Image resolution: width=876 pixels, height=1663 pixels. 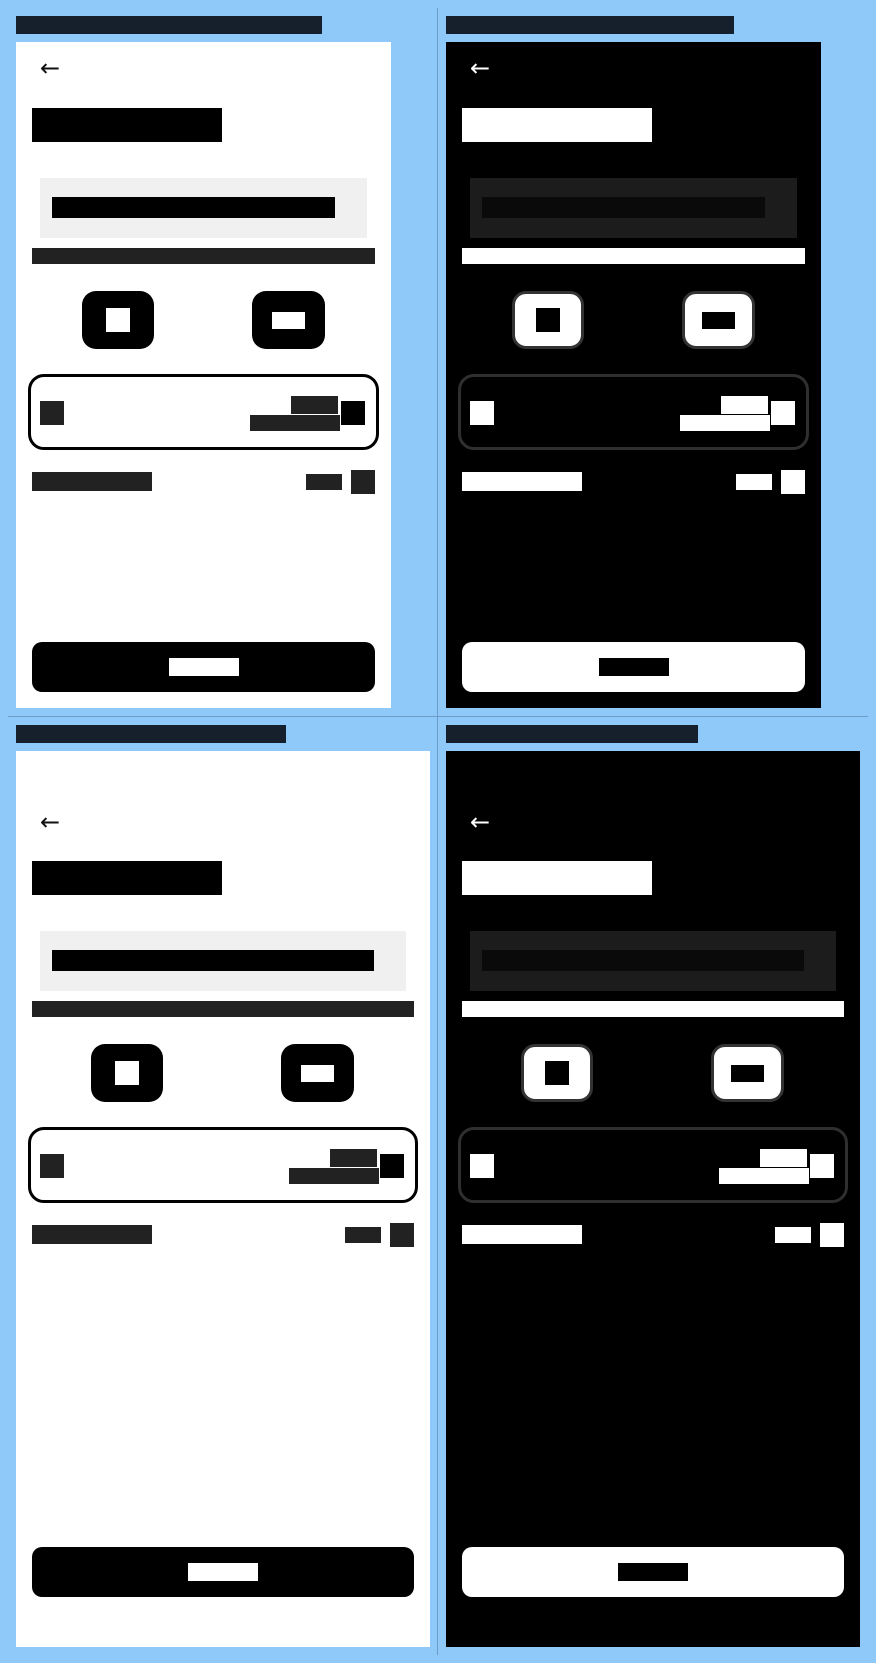 I want to click on label-phone-dark, so click(x=590, y=25).